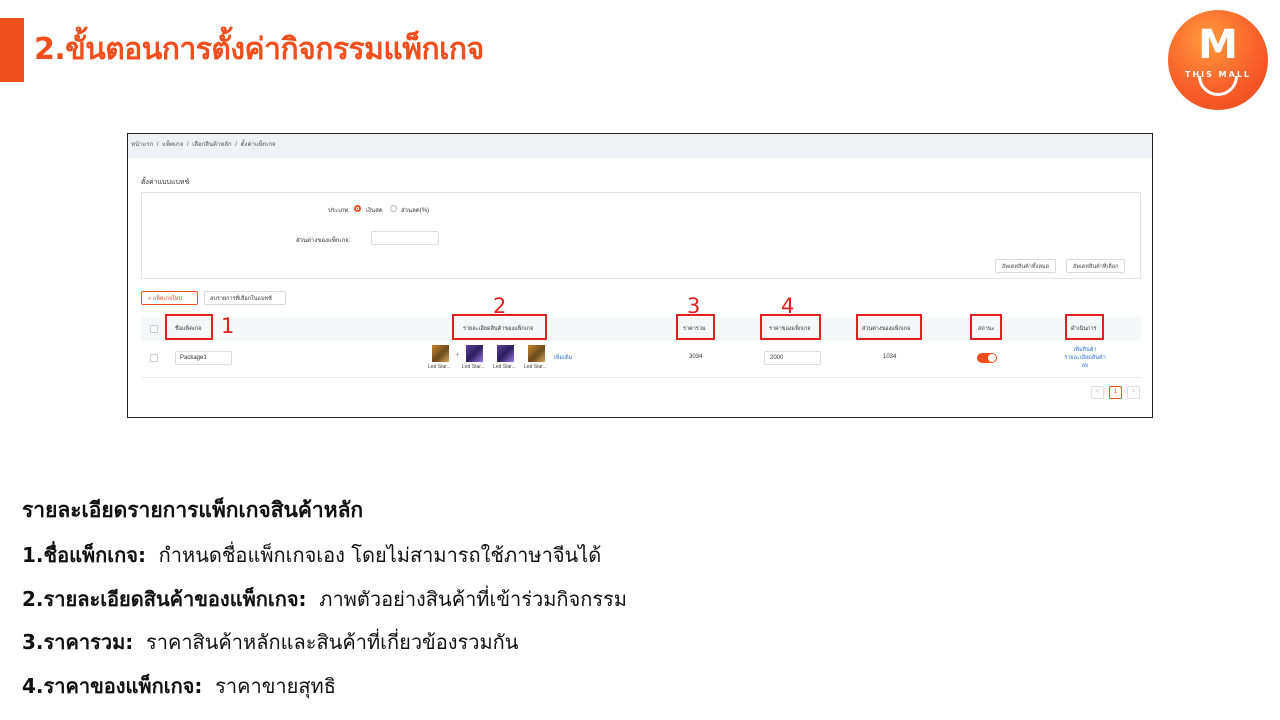  I want to click on annotation-number-2: 2, so click(500, 306).